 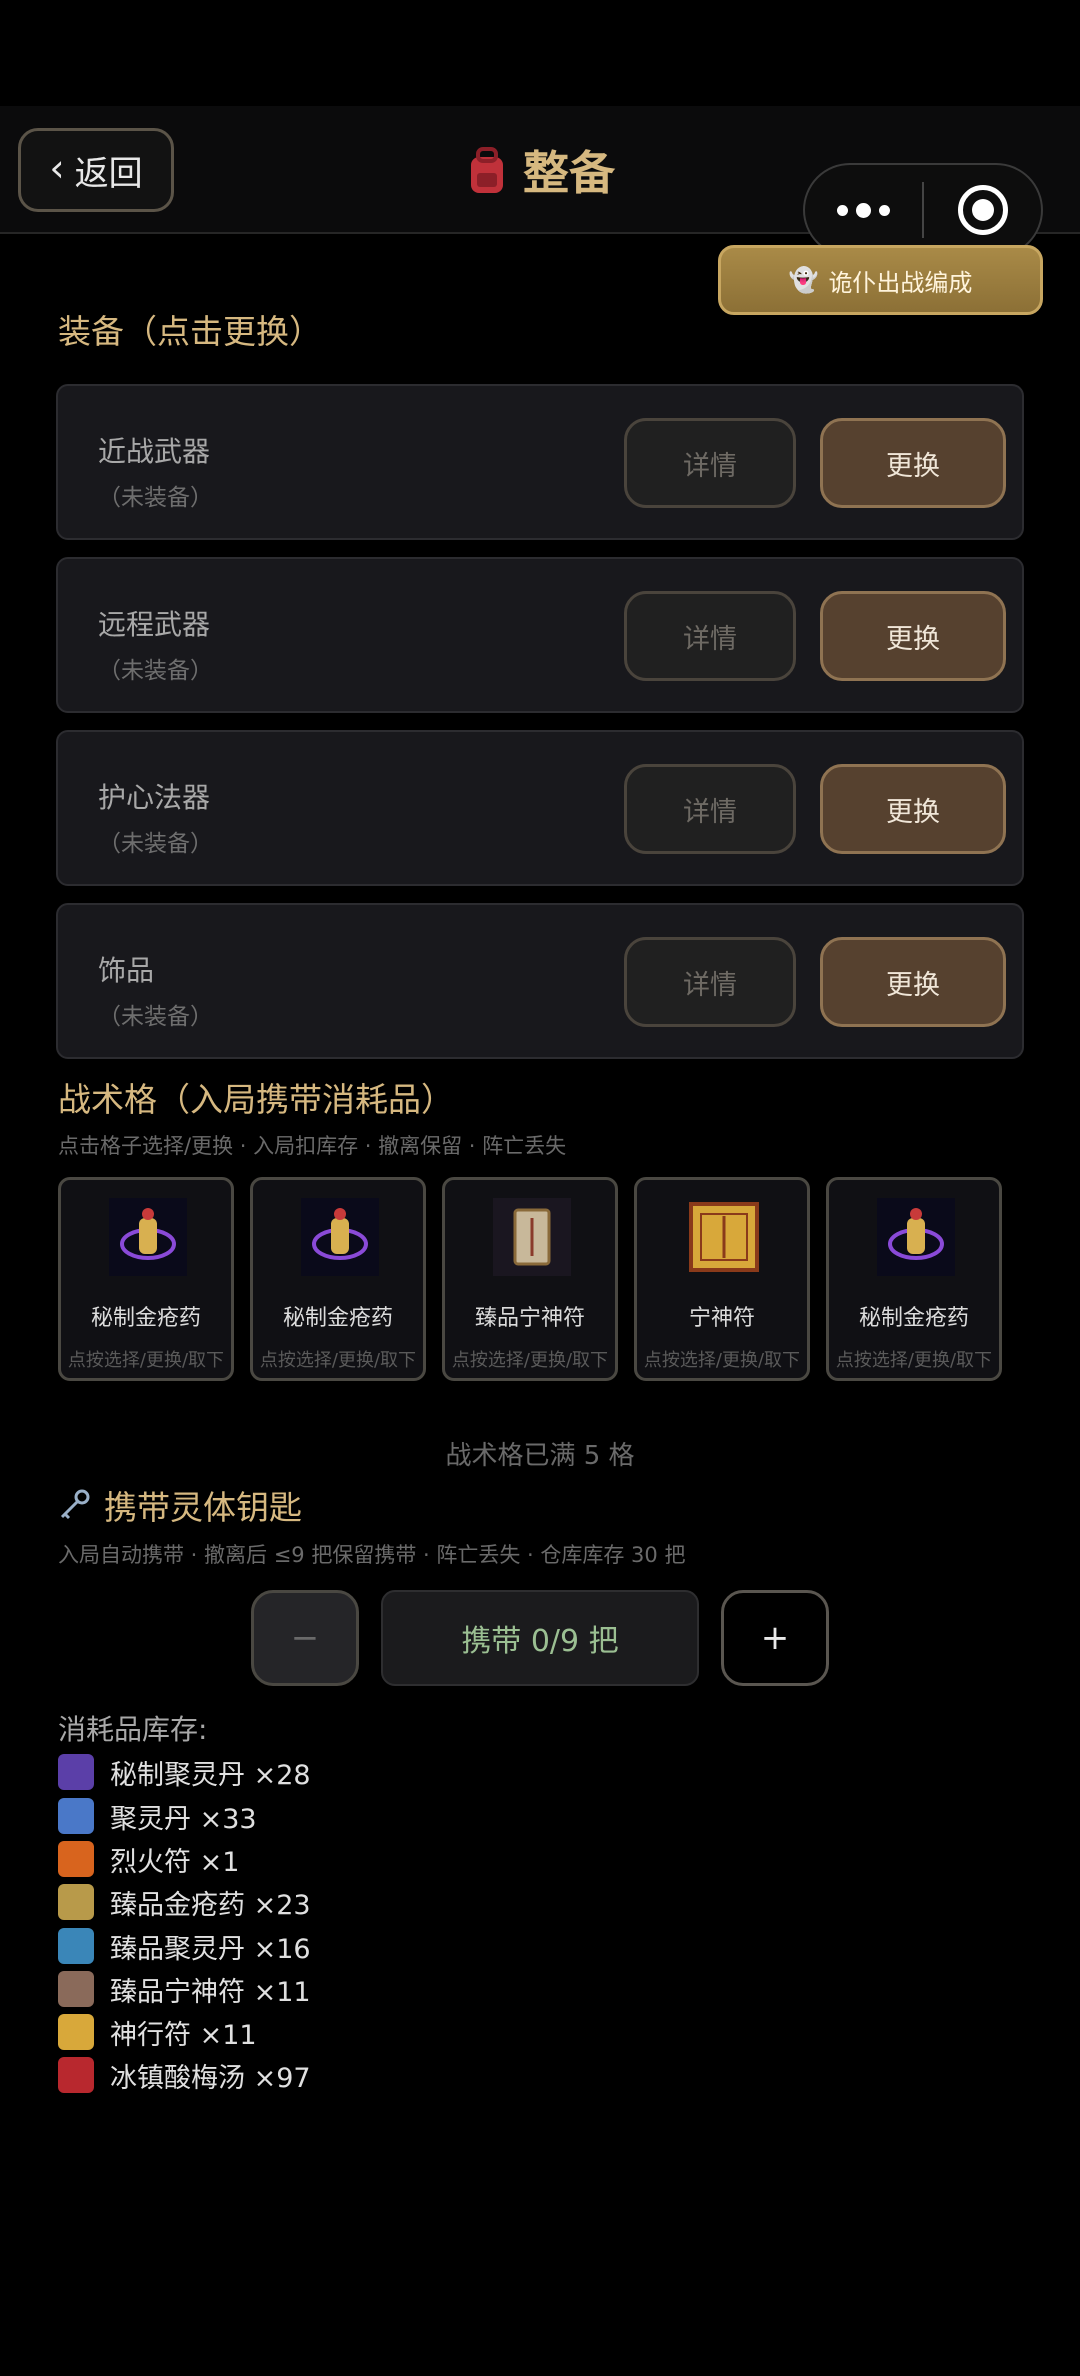 I want to click on purple-orb-icon, so click(x=76, y=1772).